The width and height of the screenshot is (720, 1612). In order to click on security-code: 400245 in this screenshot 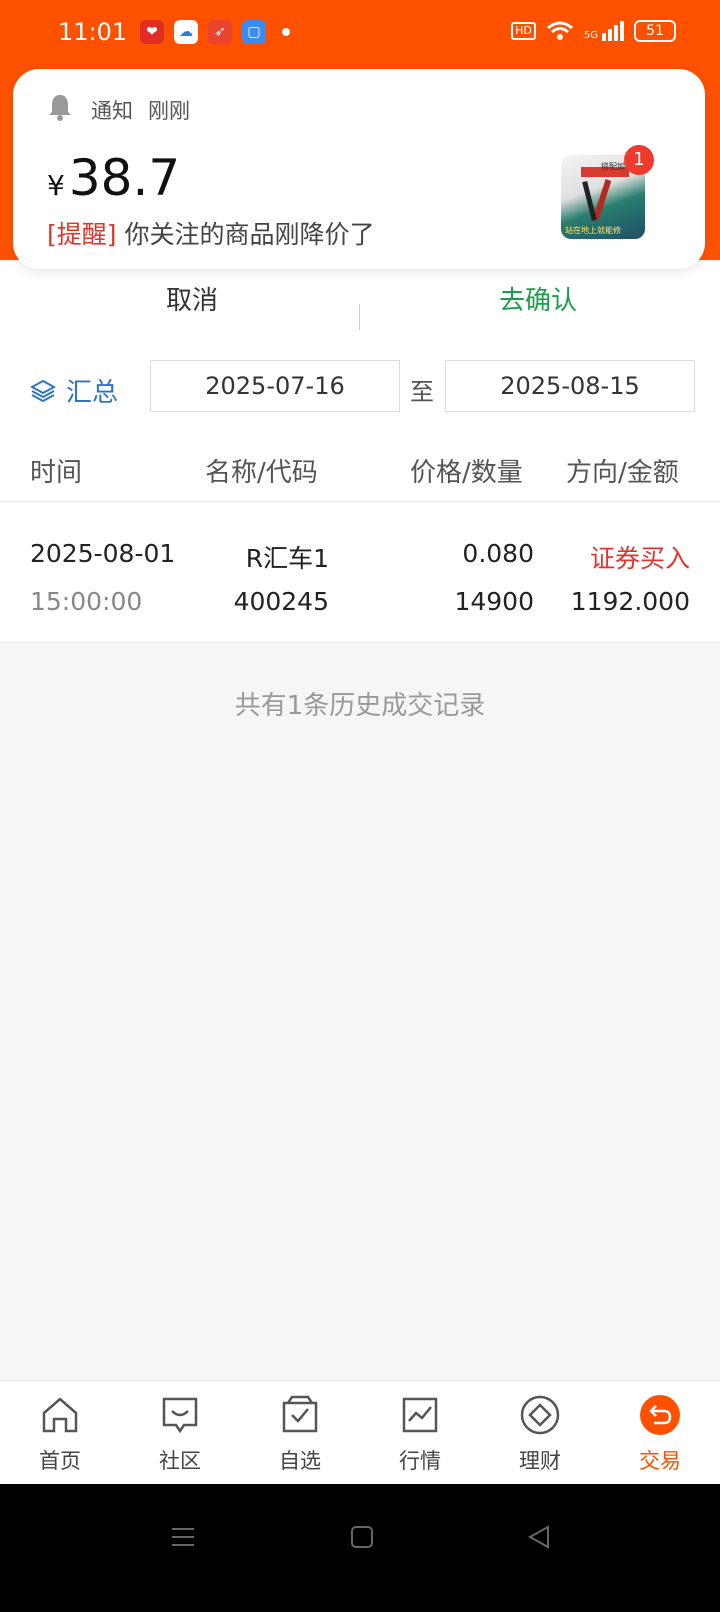, I will do `click(281, 601)`.